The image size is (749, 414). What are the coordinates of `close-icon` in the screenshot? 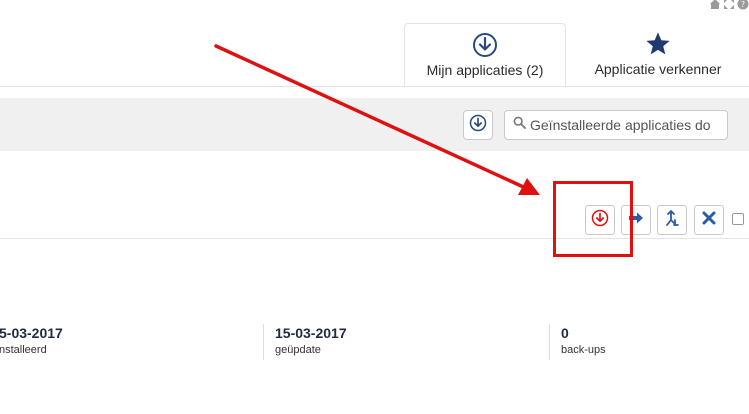 It's located at (709, 220).